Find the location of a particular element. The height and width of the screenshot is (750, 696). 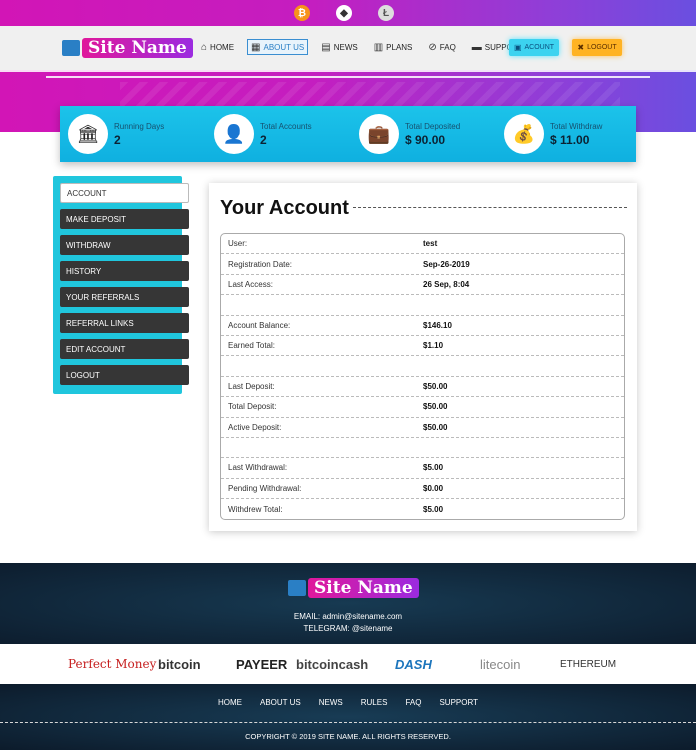

footer-nav: HOME ABOUT US NEWS RULES FAQ SUPPORT is located at coordinates (348, 702).